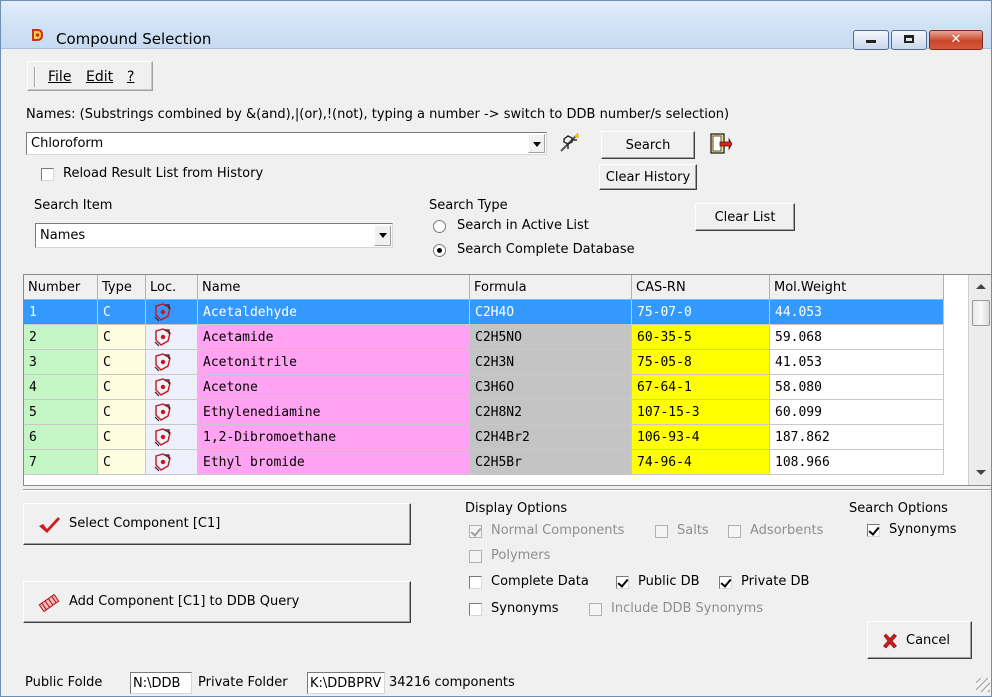  I want to click on private-db-checkbox, so click(725, 582).